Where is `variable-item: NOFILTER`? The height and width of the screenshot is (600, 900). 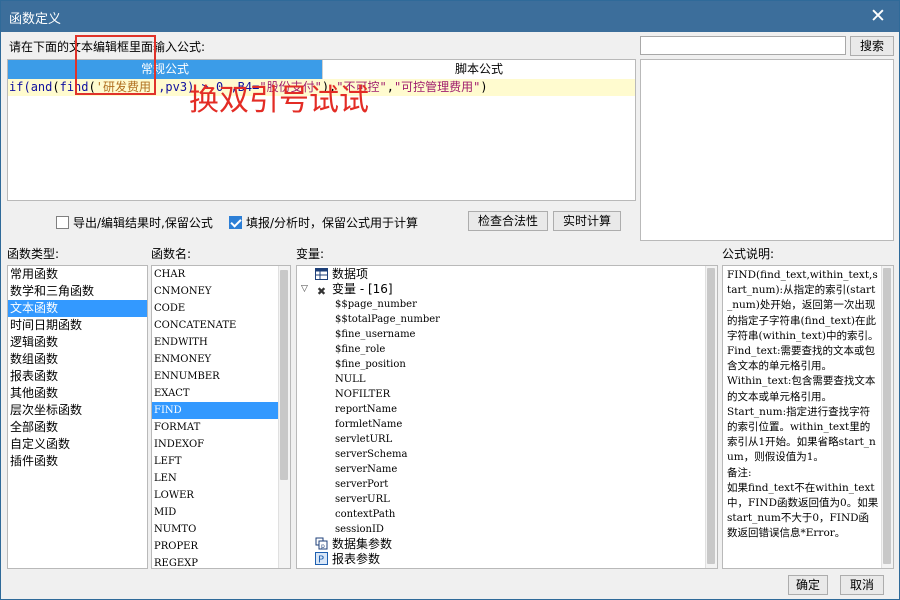
variable-item: NOFILTER is located at coordinates (507, 394).